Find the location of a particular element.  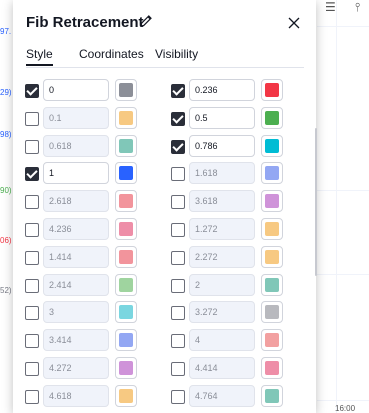

level-value-input: 4.764 is located at coordinates (222, 396).